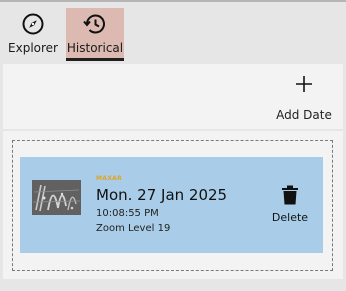  What do you see at coordinates (290, 206) in the screenshot?
I see `delete-button: Delete` at bounding box center [290, 206].